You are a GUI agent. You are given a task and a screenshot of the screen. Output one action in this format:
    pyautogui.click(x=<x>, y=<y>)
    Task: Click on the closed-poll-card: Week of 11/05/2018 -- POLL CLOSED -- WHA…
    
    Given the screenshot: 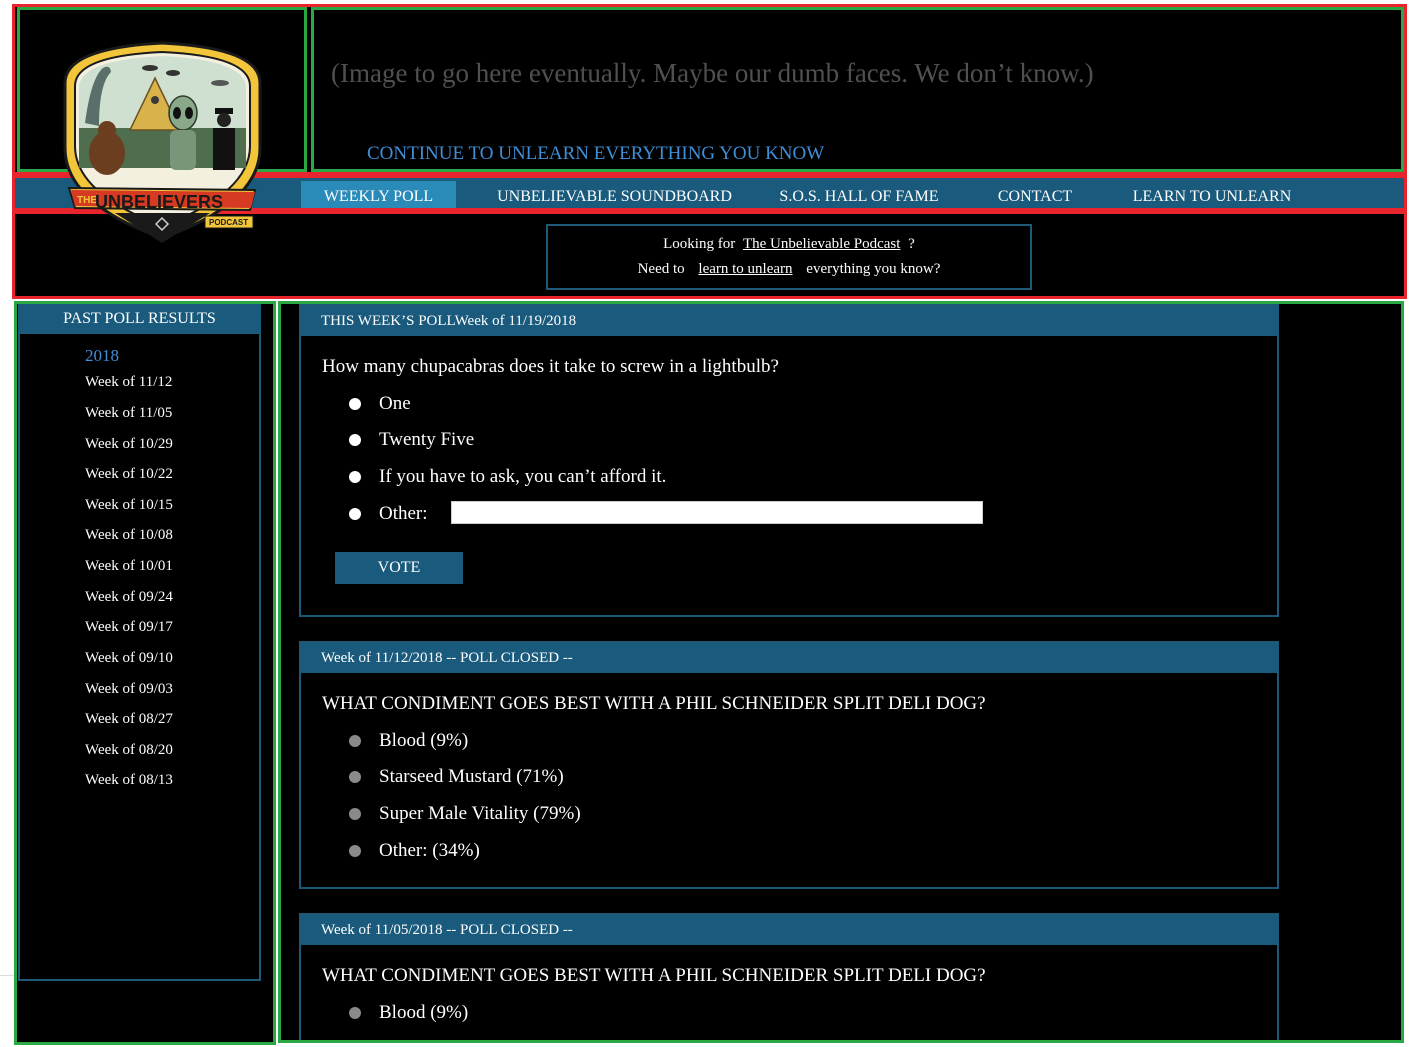 What is the action you would take?
    pyautogui.click(x=789, y=976)
    